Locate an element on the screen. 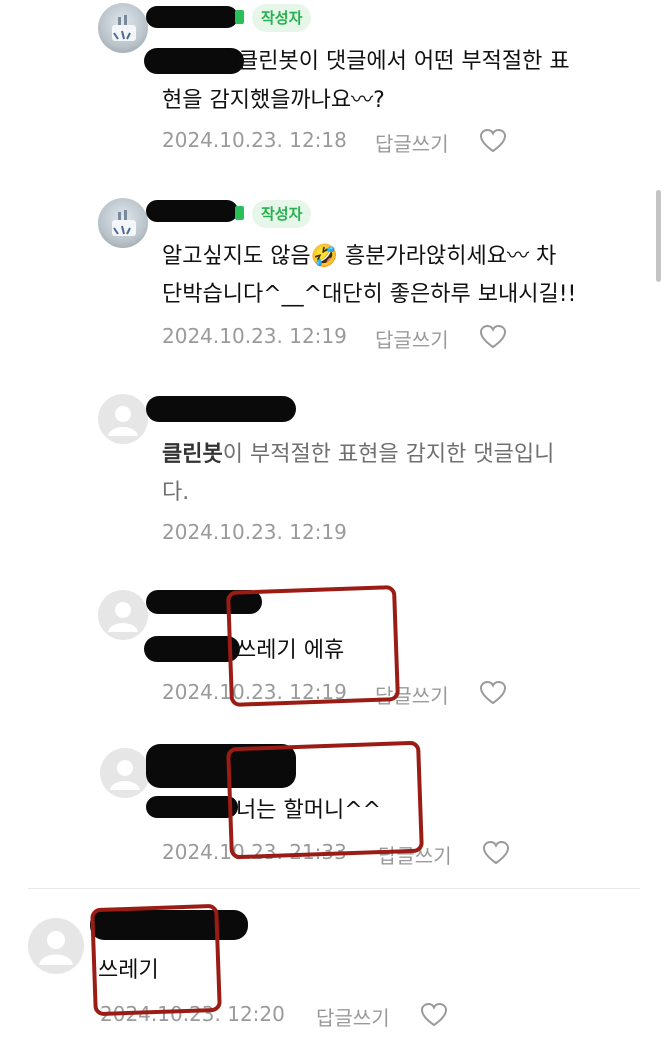  cleanbot-name: 클린봇 is located at coordinates (192, 454).